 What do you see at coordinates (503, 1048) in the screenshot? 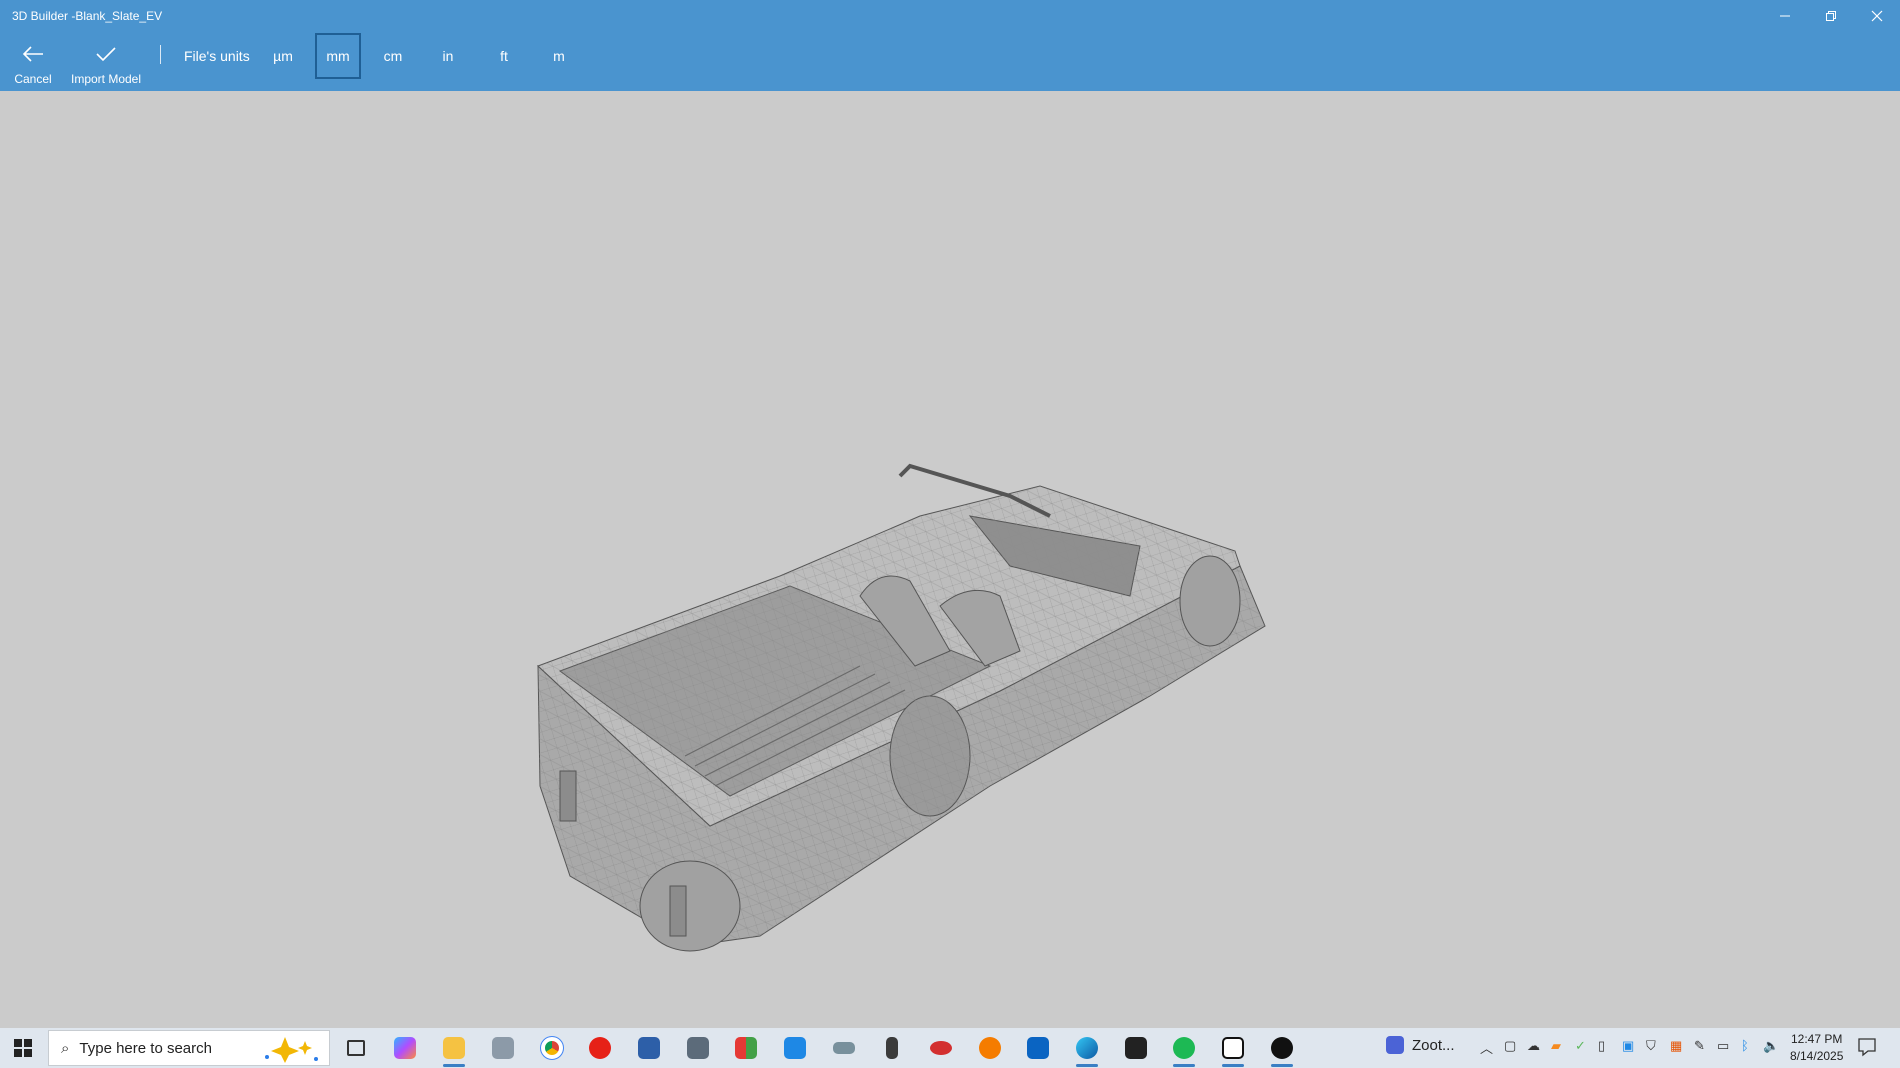
I see `printer-app-icon` at bounding box center [503, 1048].